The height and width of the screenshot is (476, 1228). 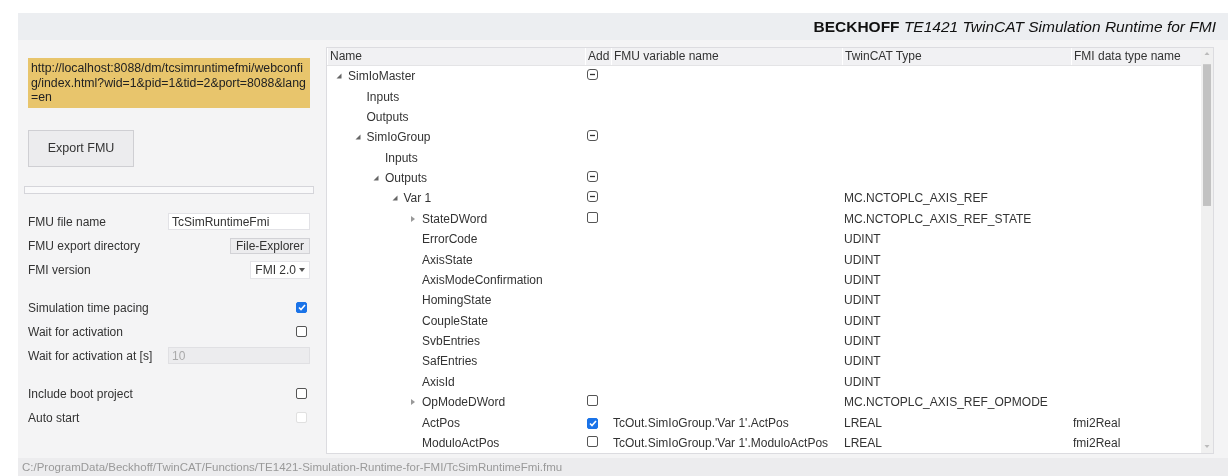 I want to click on tree-item: HomingState, so click(x=457, y=300).